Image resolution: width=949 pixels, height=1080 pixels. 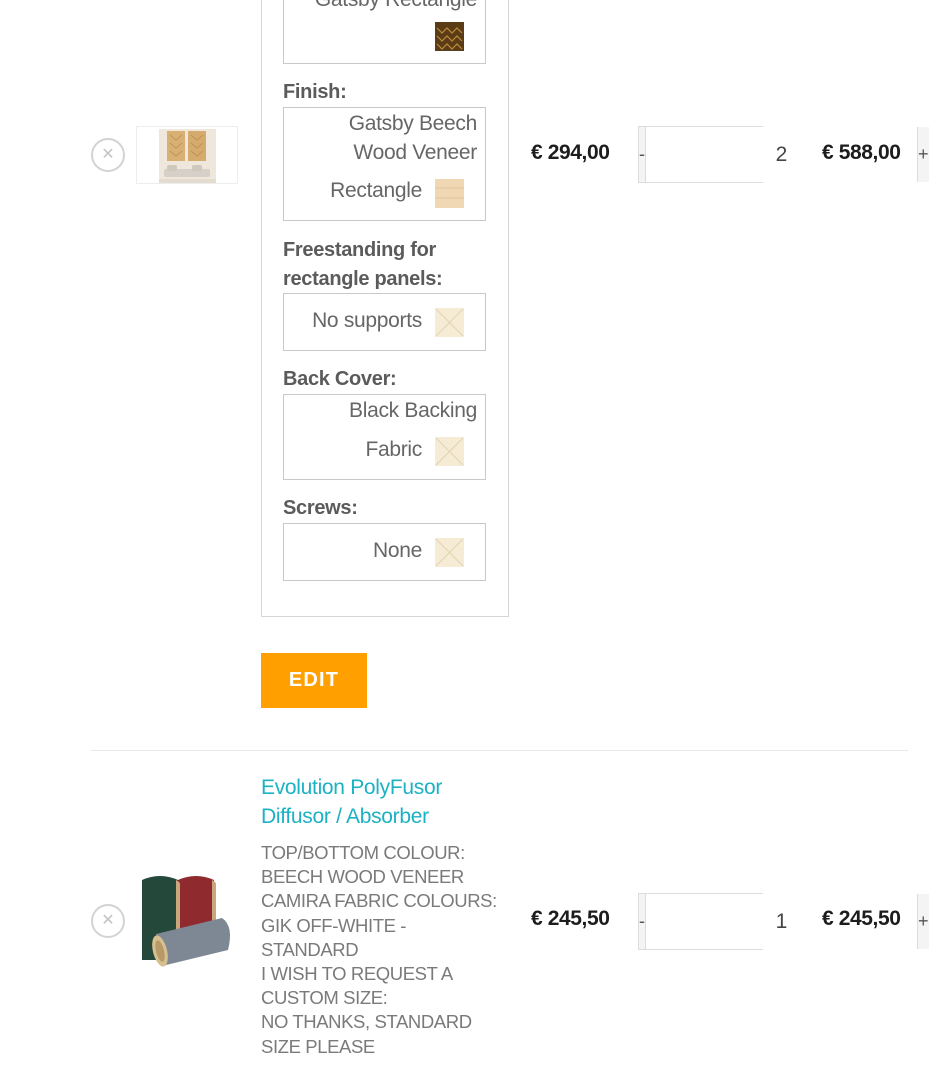 I want to click on meta-line: TOP/BOTTOM COLOUR:, so click(x=363, y=852).